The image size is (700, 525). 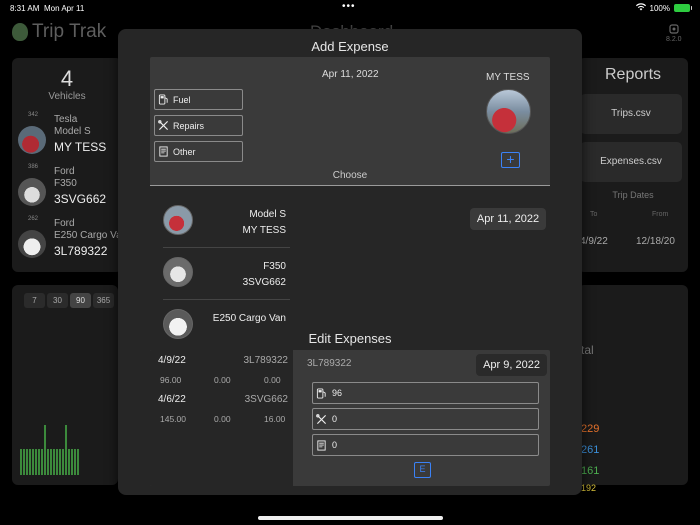 I want to click on shield-icon, so click(x=20, y=32).